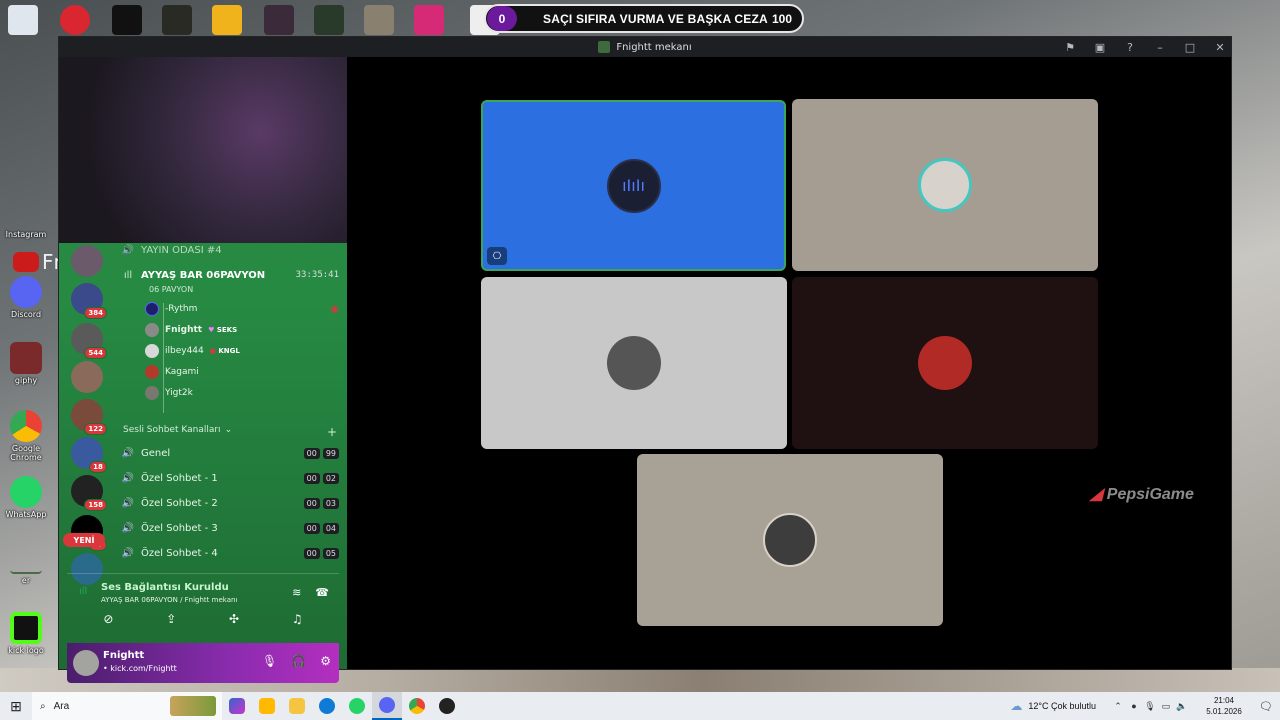 This screenshot has height=720, width=1280. Describe the element at coordinates (447, 706) in the screenshot. I see `obs-icon` at that location.